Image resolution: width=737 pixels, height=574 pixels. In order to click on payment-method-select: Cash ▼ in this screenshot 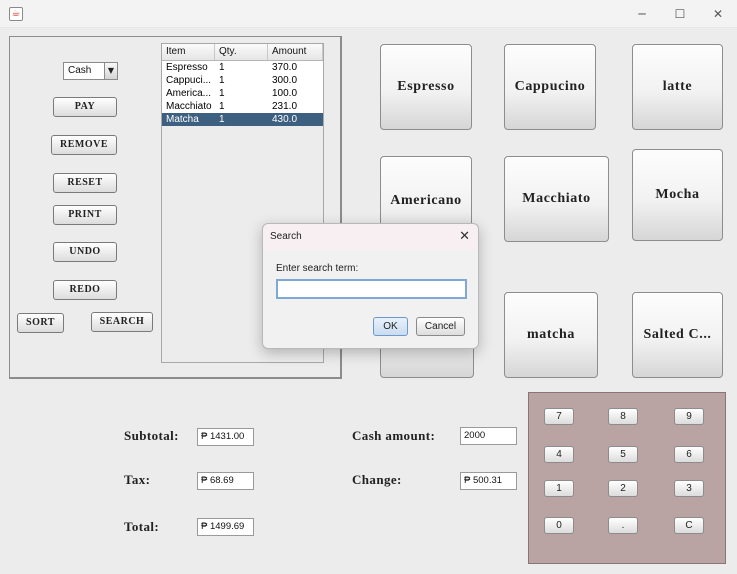, I will do `click(90, 71)`.